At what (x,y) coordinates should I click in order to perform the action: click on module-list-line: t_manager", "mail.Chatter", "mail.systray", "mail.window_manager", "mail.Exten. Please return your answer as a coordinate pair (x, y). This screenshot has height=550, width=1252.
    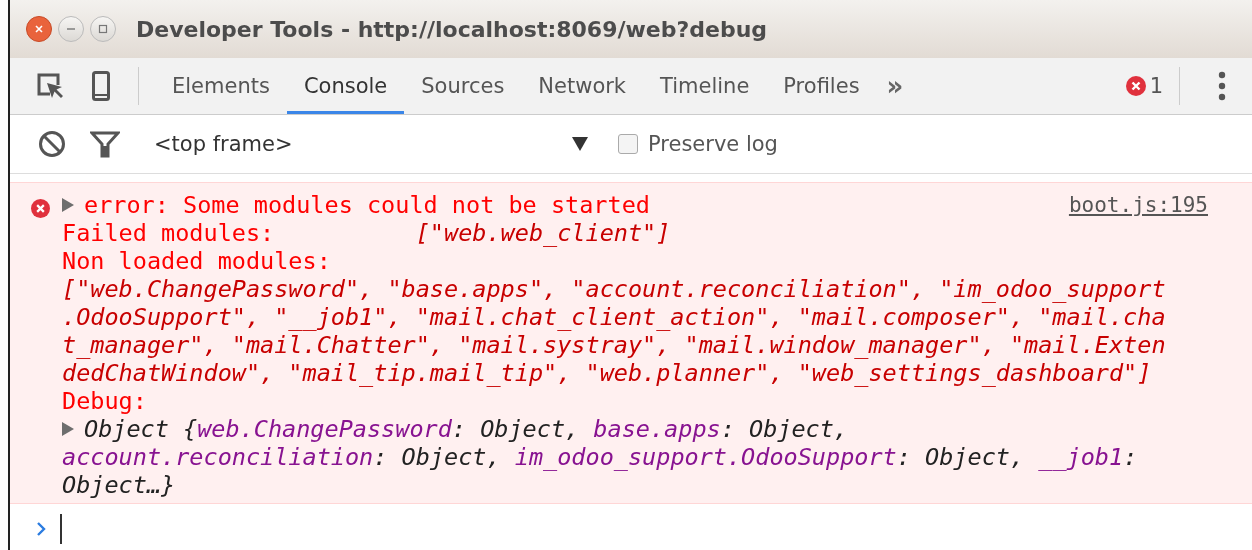
    Looking at the image, I should click on (614, 345).